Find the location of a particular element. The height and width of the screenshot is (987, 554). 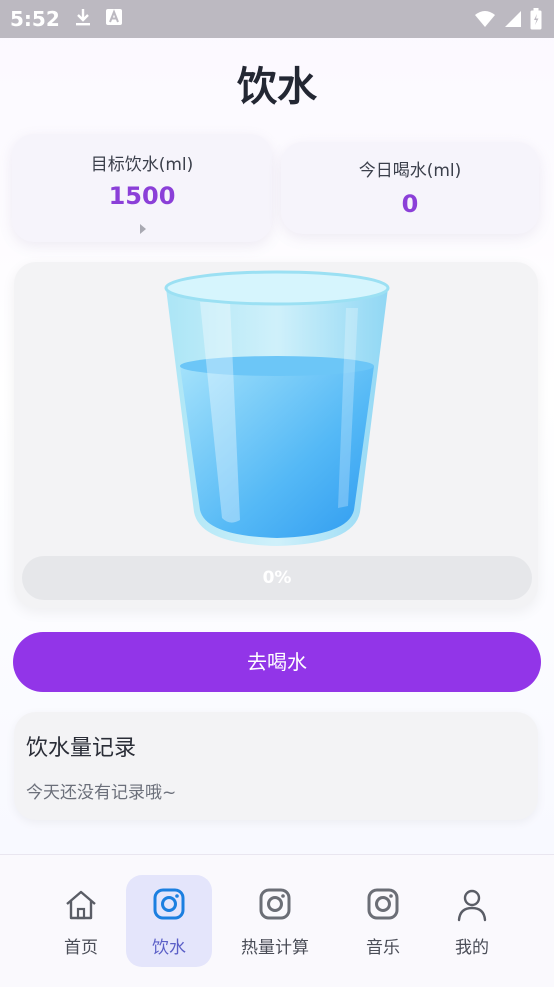

bottom-nav: 首页 饮水 热量计算 音乐 我的 is located at coordinates (277, 920).